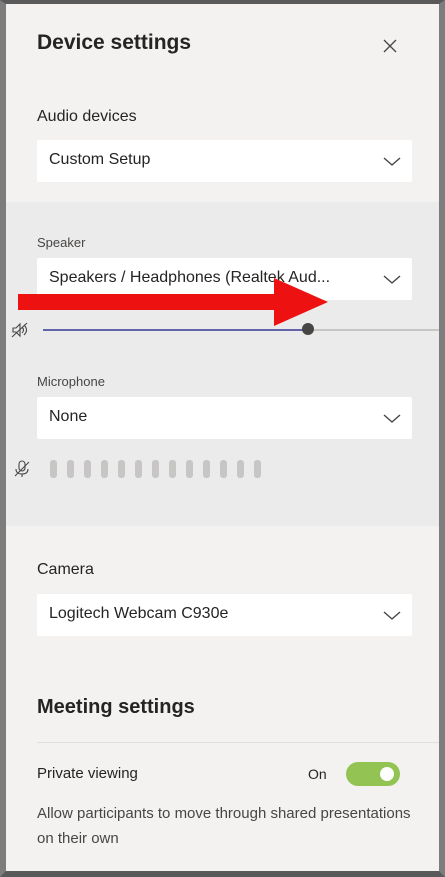 The height and width of the screenshot is (877, 445). Describe the element at coordinates (373, 774) in the screenshot. I see `private-viewing-toggle` at that location.